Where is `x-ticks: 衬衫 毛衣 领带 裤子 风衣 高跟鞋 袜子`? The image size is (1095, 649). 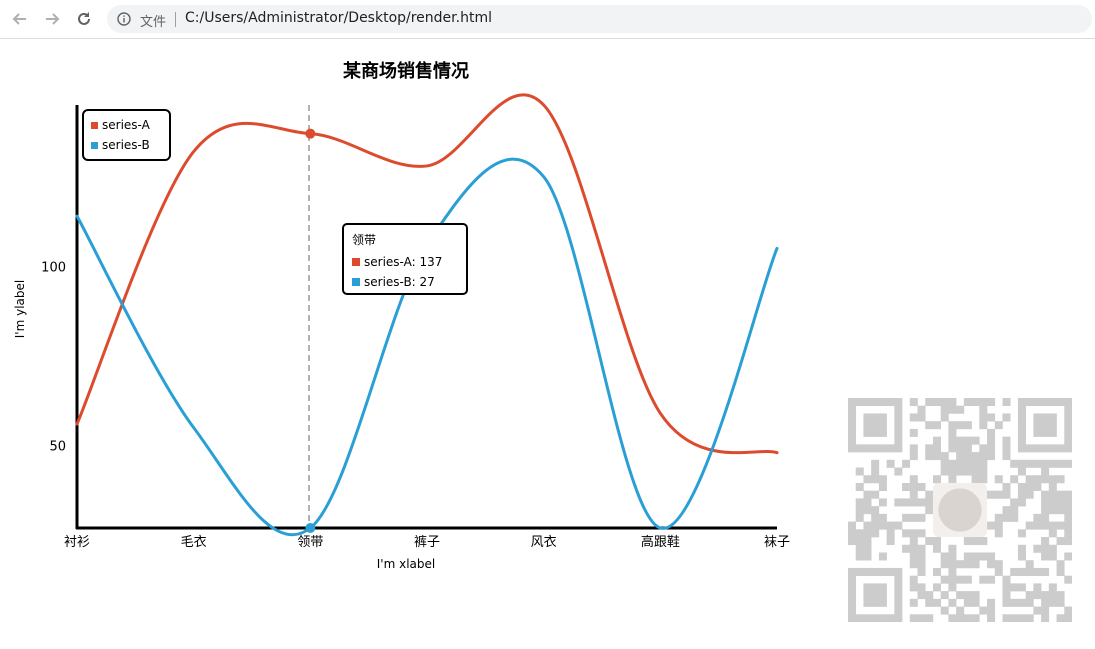 x-ticks: 衬衫 毛衣 领带 裤子 风衣 高跟鞋 袜子 is located at coordinates (427, 542).